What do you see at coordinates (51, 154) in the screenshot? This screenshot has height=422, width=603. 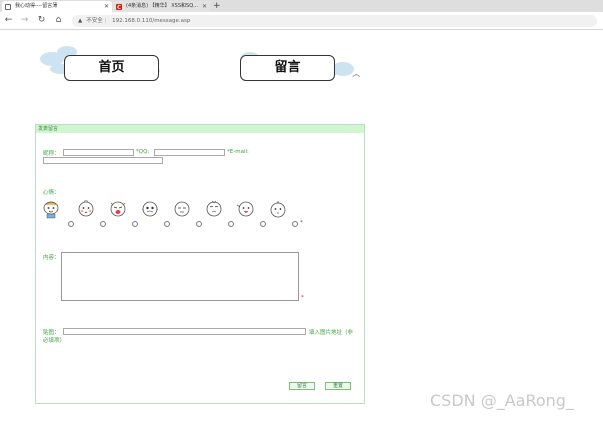 I see `name-label: 昵称：` at bounding box center [51, 154].